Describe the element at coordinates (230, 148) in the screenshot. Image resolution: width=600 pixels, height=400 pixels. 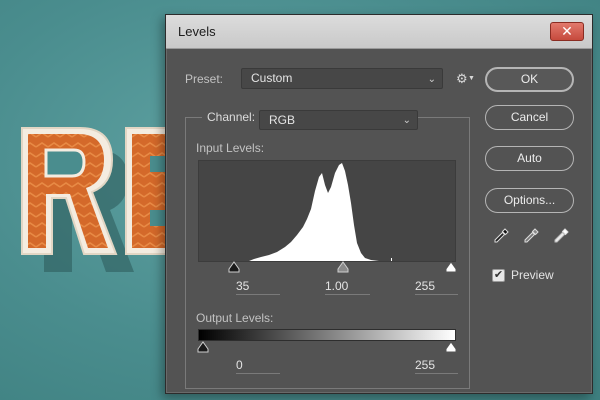
I see `input-levels-label: Input Levels:` at that location.